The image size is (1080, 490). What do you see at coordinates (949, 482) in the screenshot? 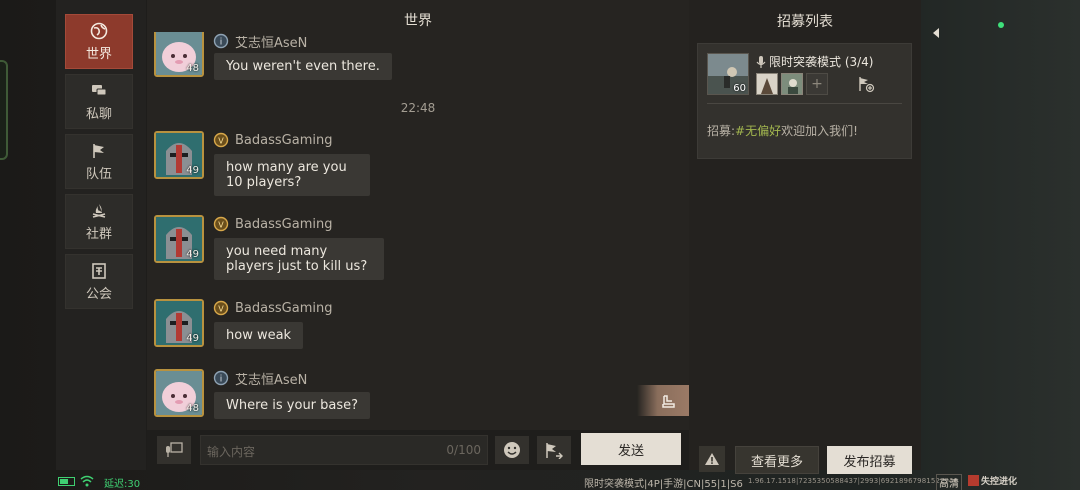
I see `quality-toggle: 高清` at bounding box center [949, 482].